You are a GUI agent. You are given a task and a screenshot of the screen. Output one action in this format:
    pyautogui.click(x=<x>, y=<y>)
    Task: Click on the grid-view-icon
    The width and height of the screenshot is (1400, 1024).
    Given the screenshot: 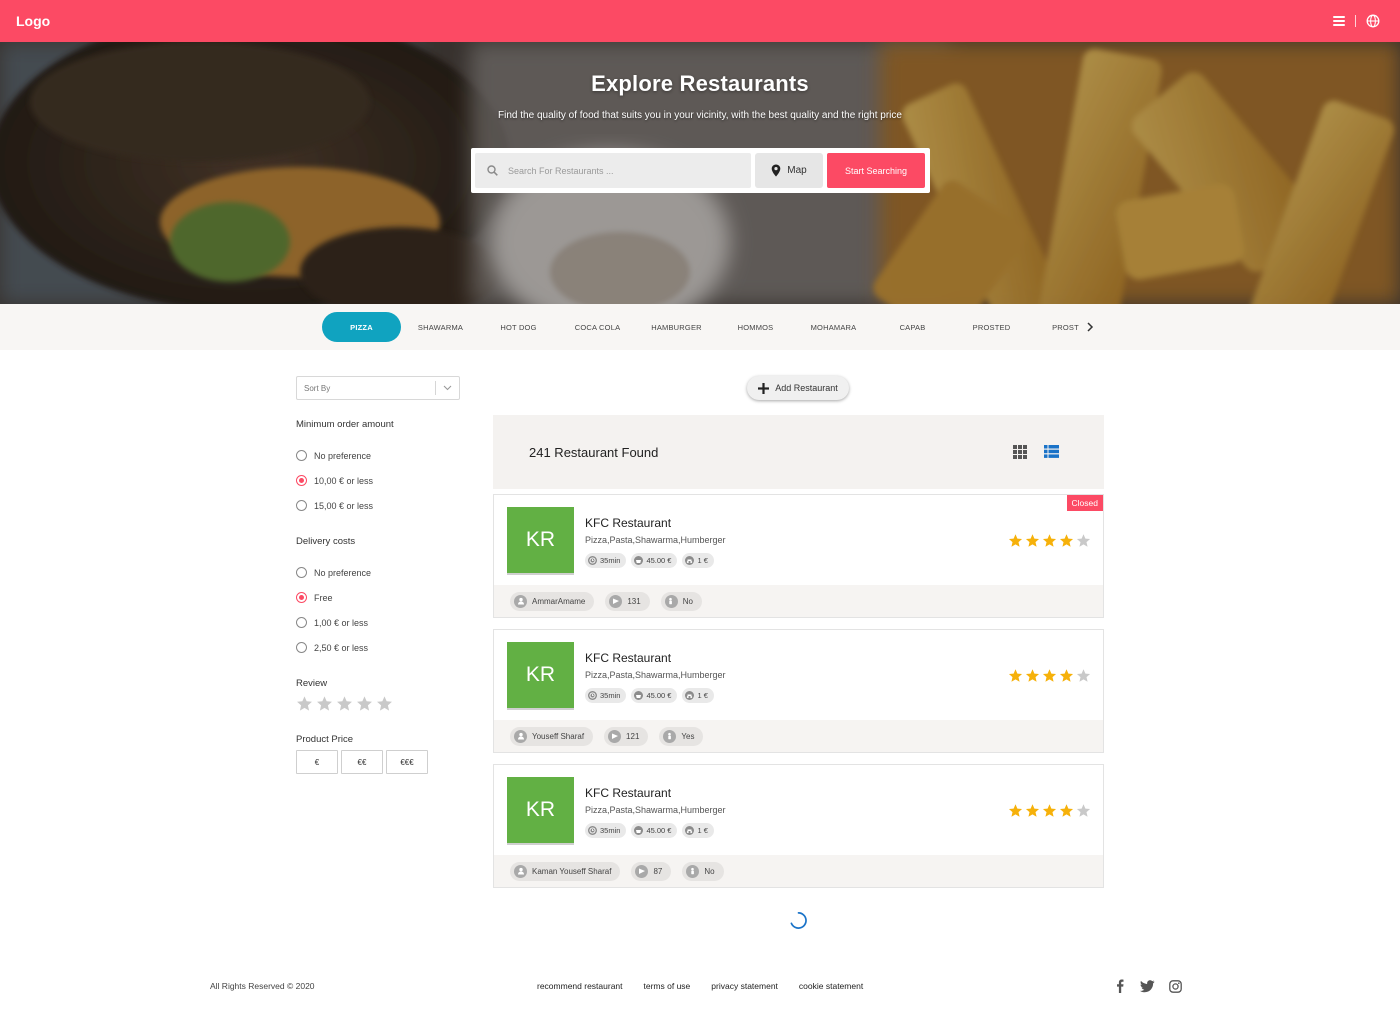 What is the action you would take?
    pyautogui.click(x=1020, y=452)
    